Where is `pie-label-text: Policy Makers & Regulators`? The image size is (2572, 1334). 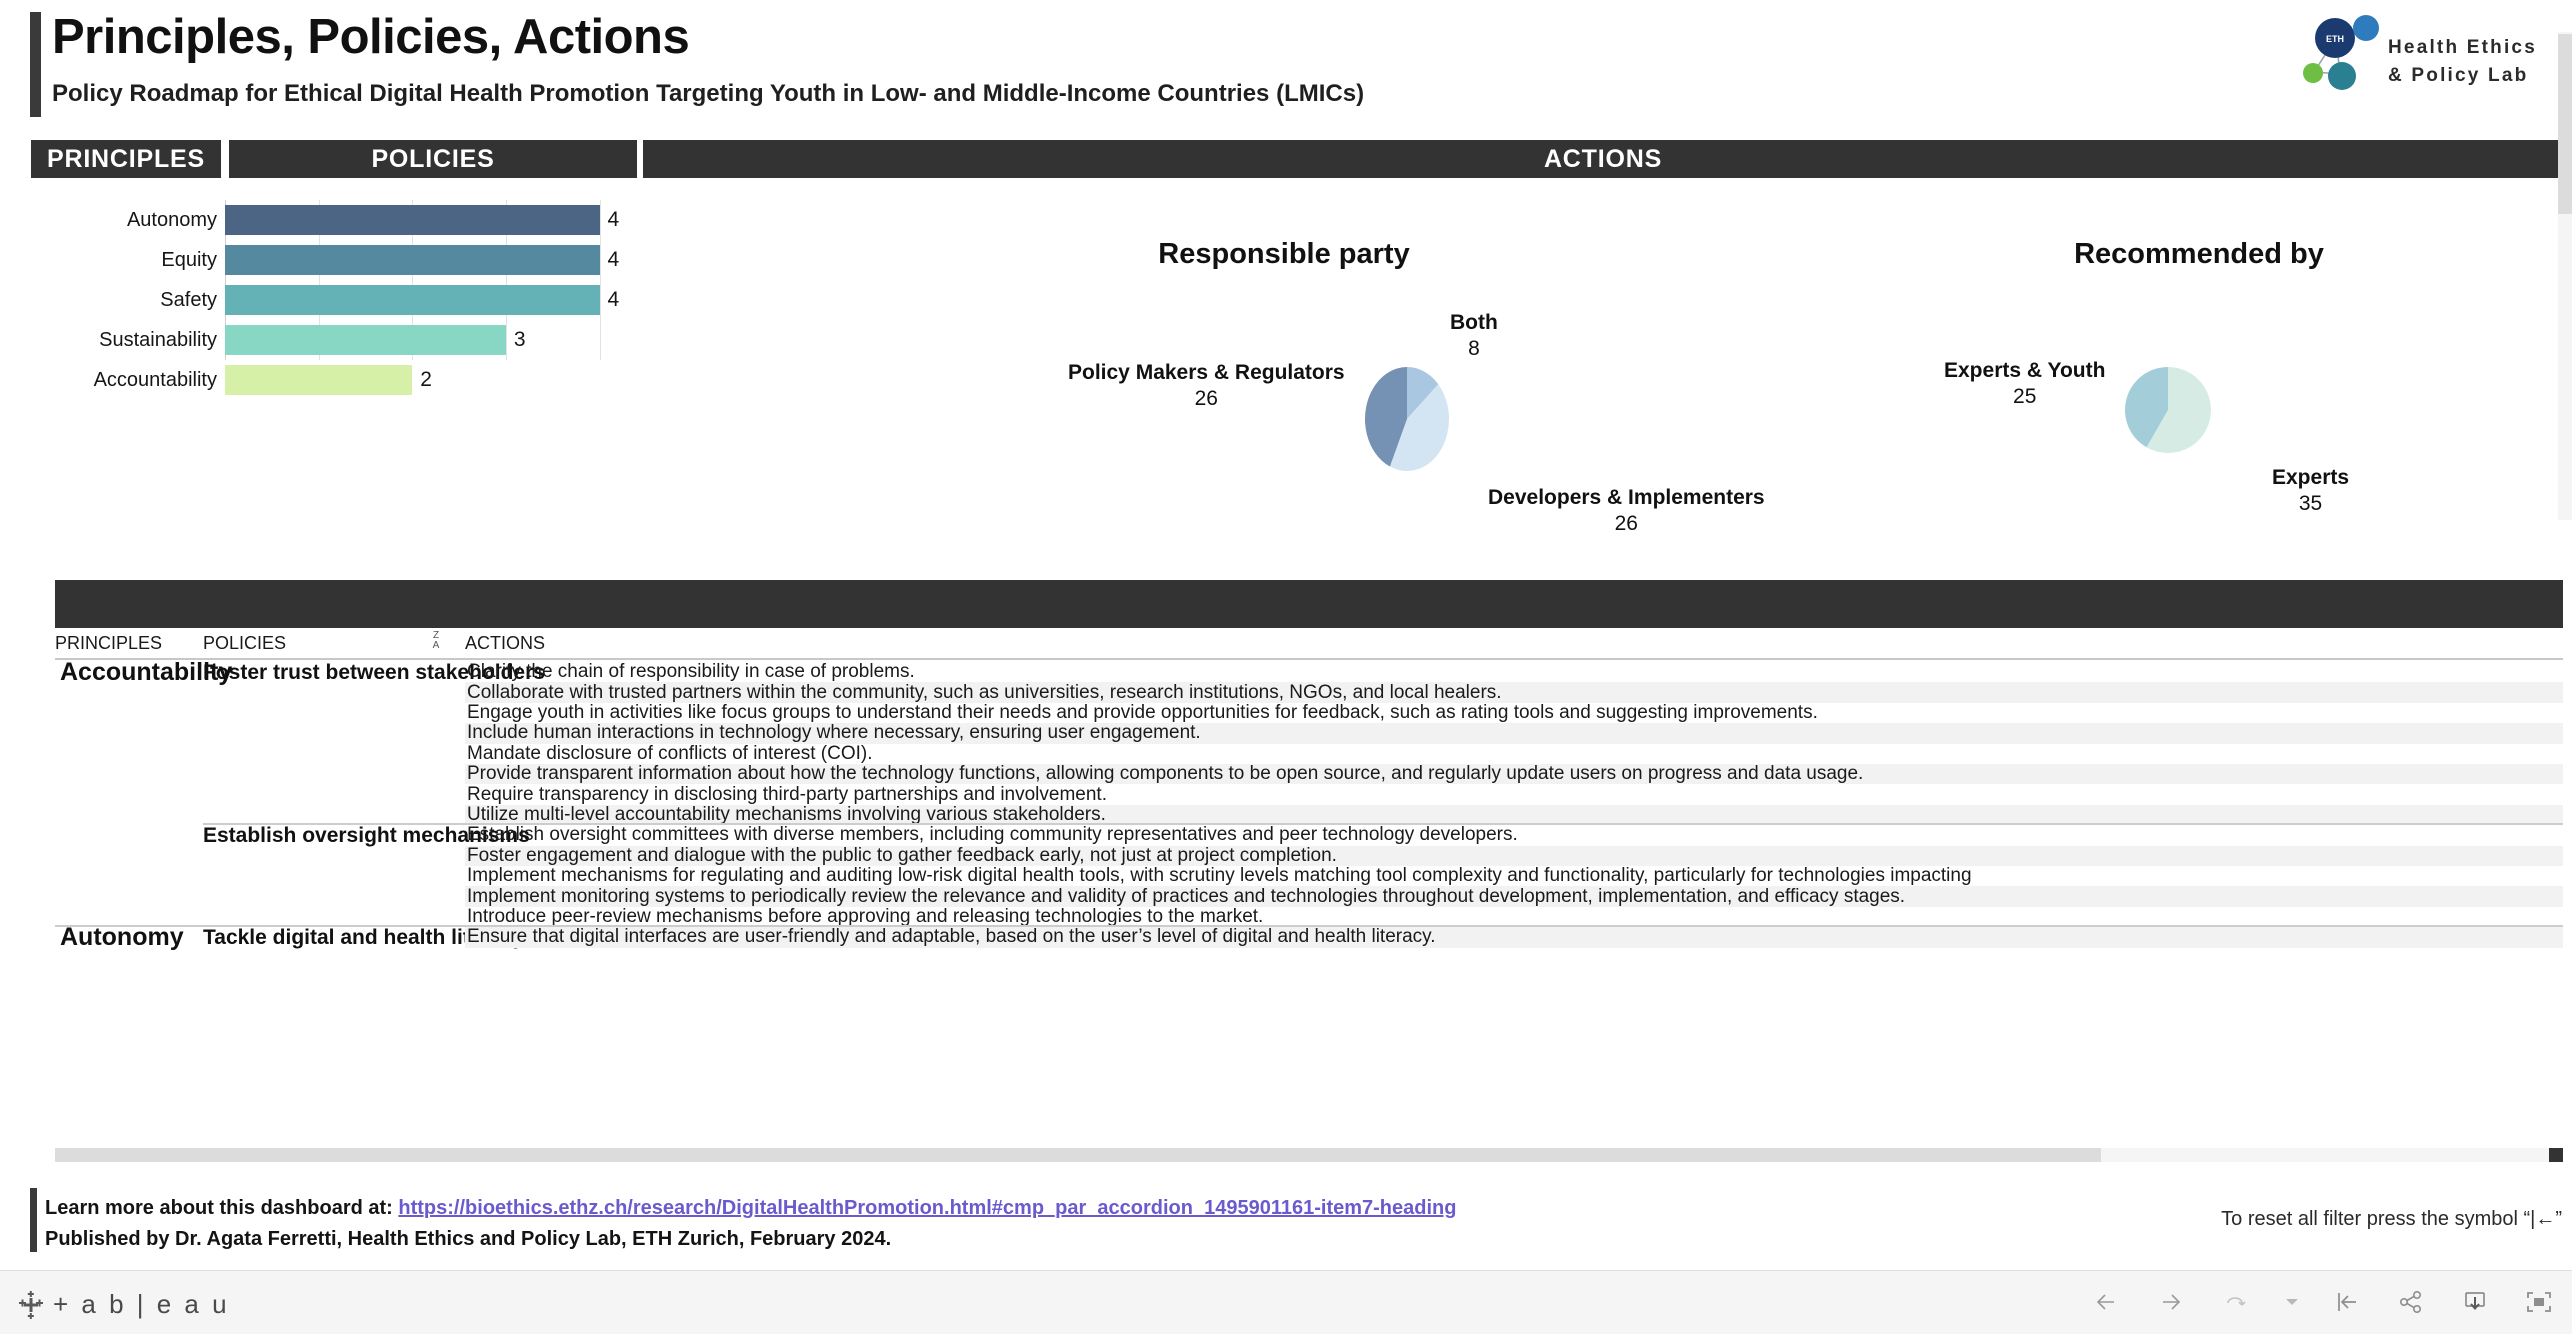
pie-label-text: Policy Makers & Regulators is located at coordinates (1206, 372).